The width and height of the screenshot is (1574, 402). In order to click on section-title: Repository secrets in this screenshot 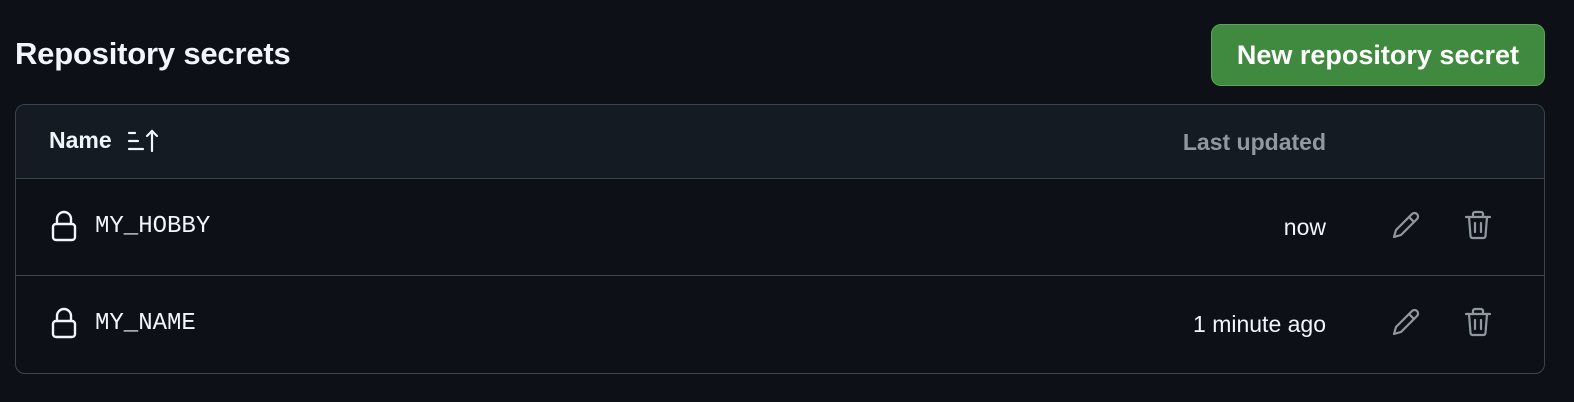, I will do `click(153, 53)`.